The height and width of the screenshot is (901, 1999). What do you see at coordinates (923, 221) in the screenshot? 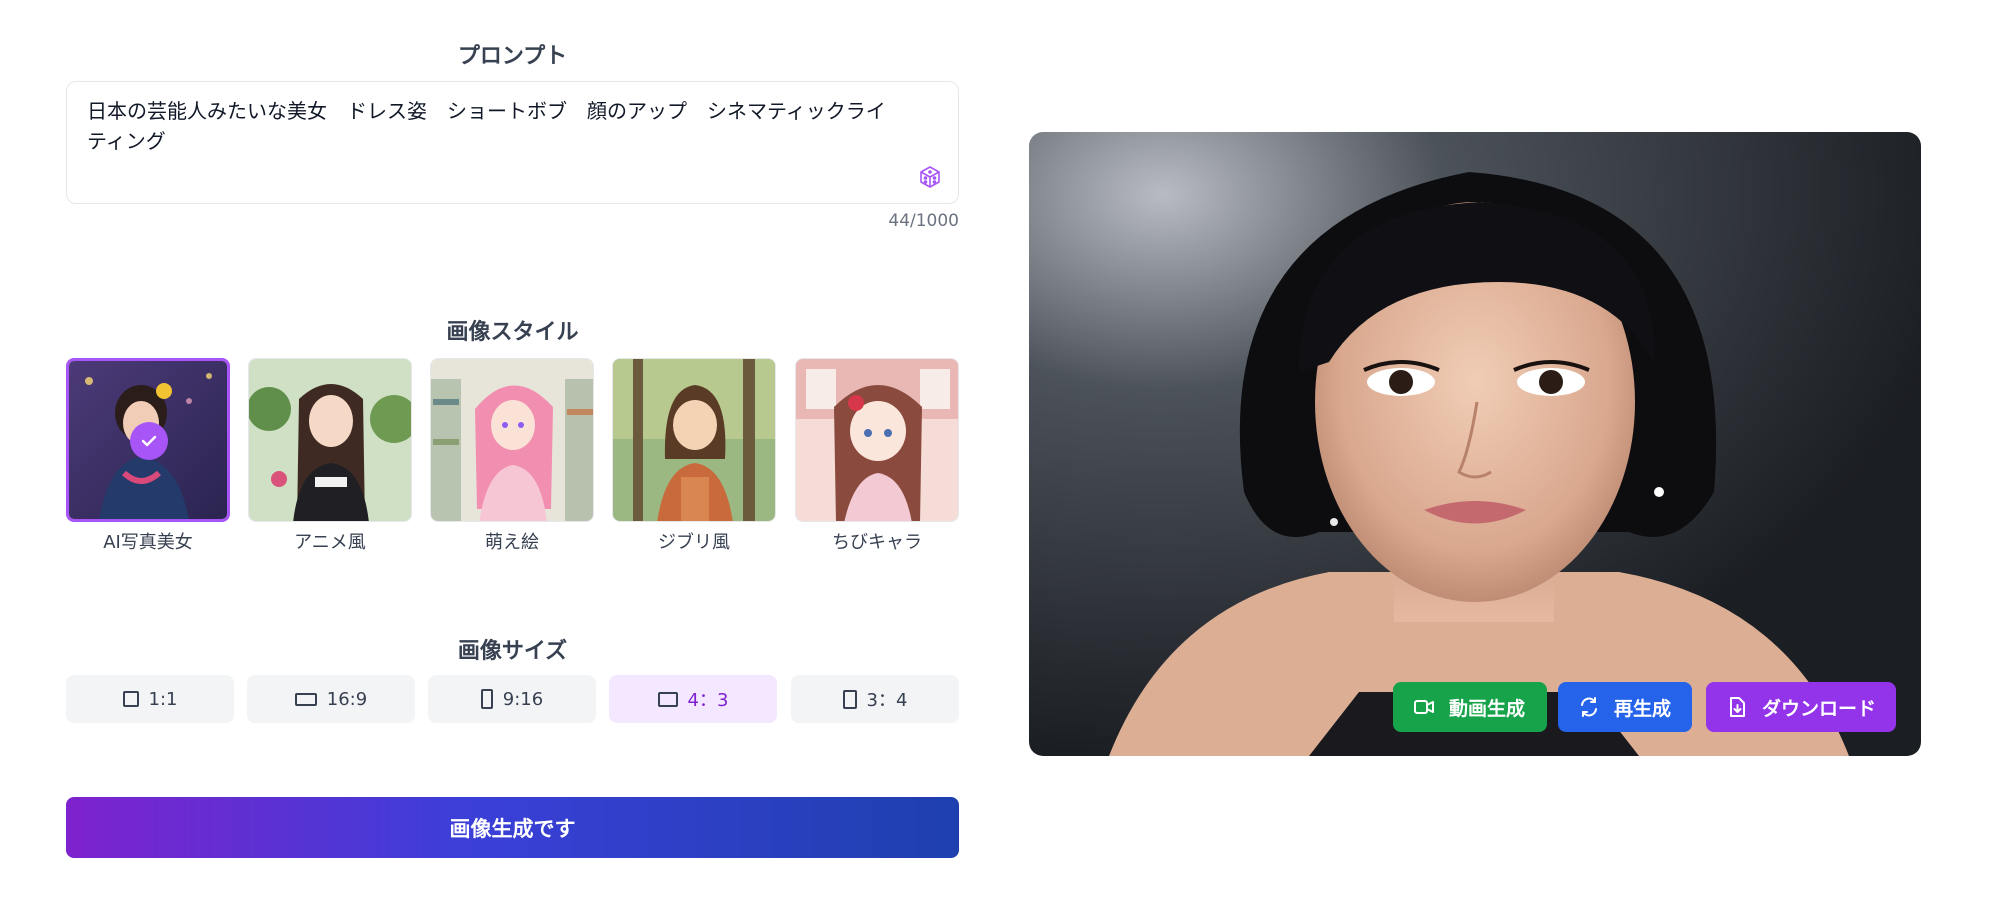
I see `char-count: 44/1000` at bounding box center [923, 221].